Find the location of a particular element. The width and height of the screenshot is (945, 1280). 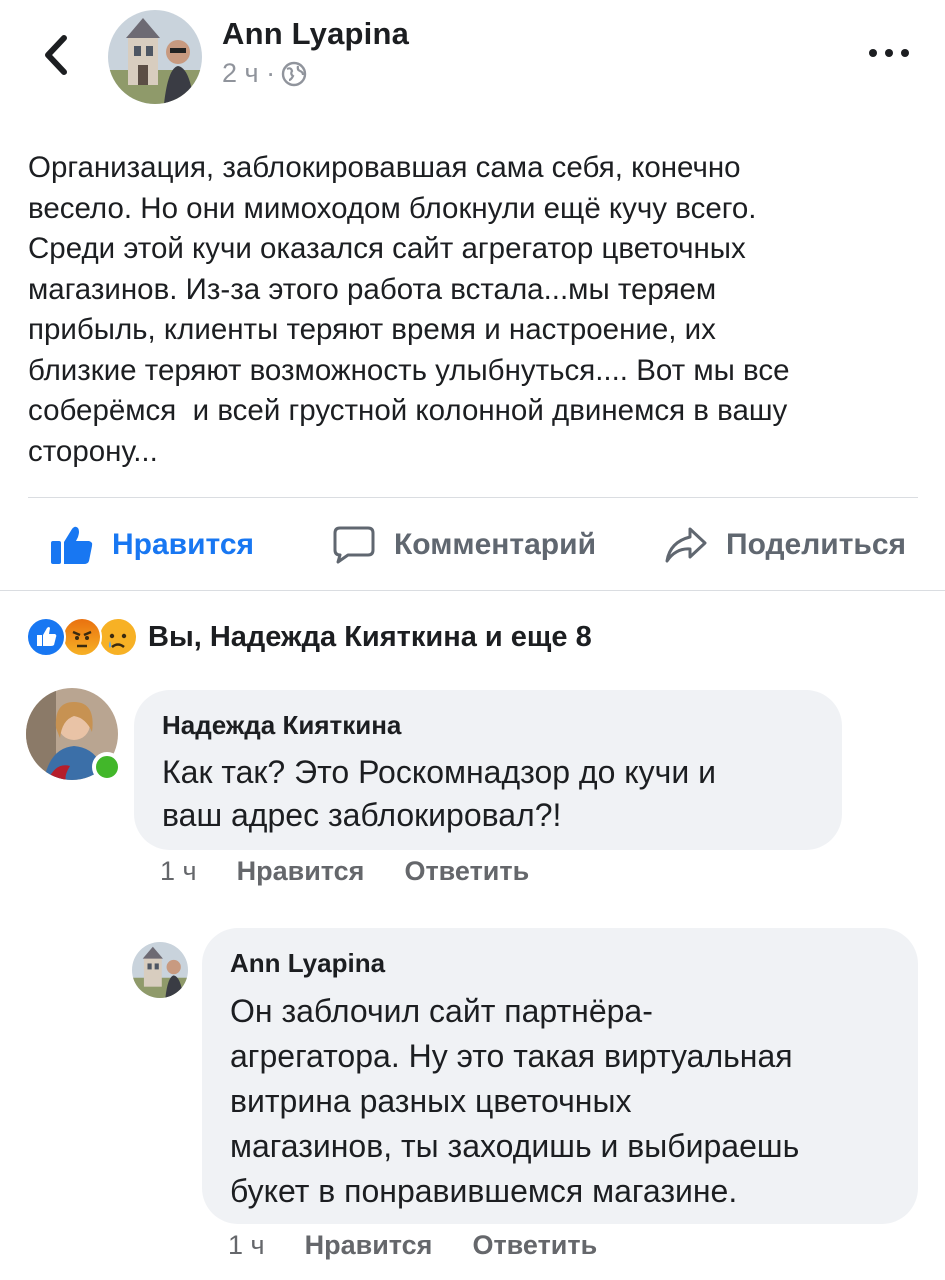

more-options-button is located at coordinates (889, 53).